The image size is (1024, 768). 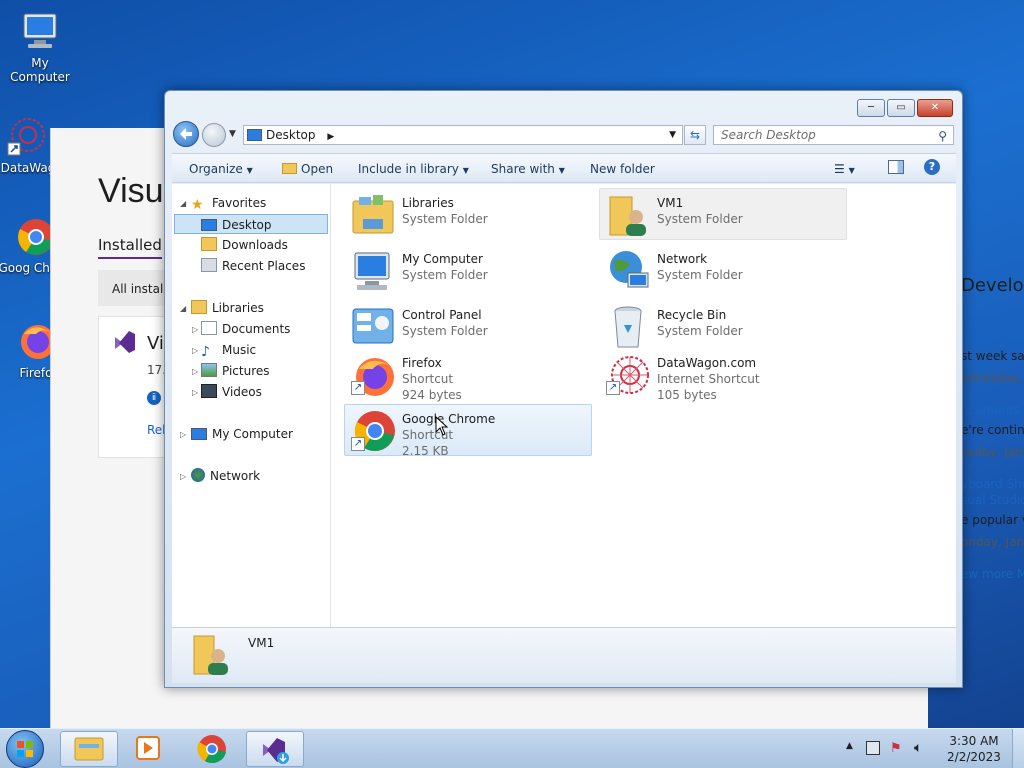 I want to click on start-button, so click(x=25, y=749).